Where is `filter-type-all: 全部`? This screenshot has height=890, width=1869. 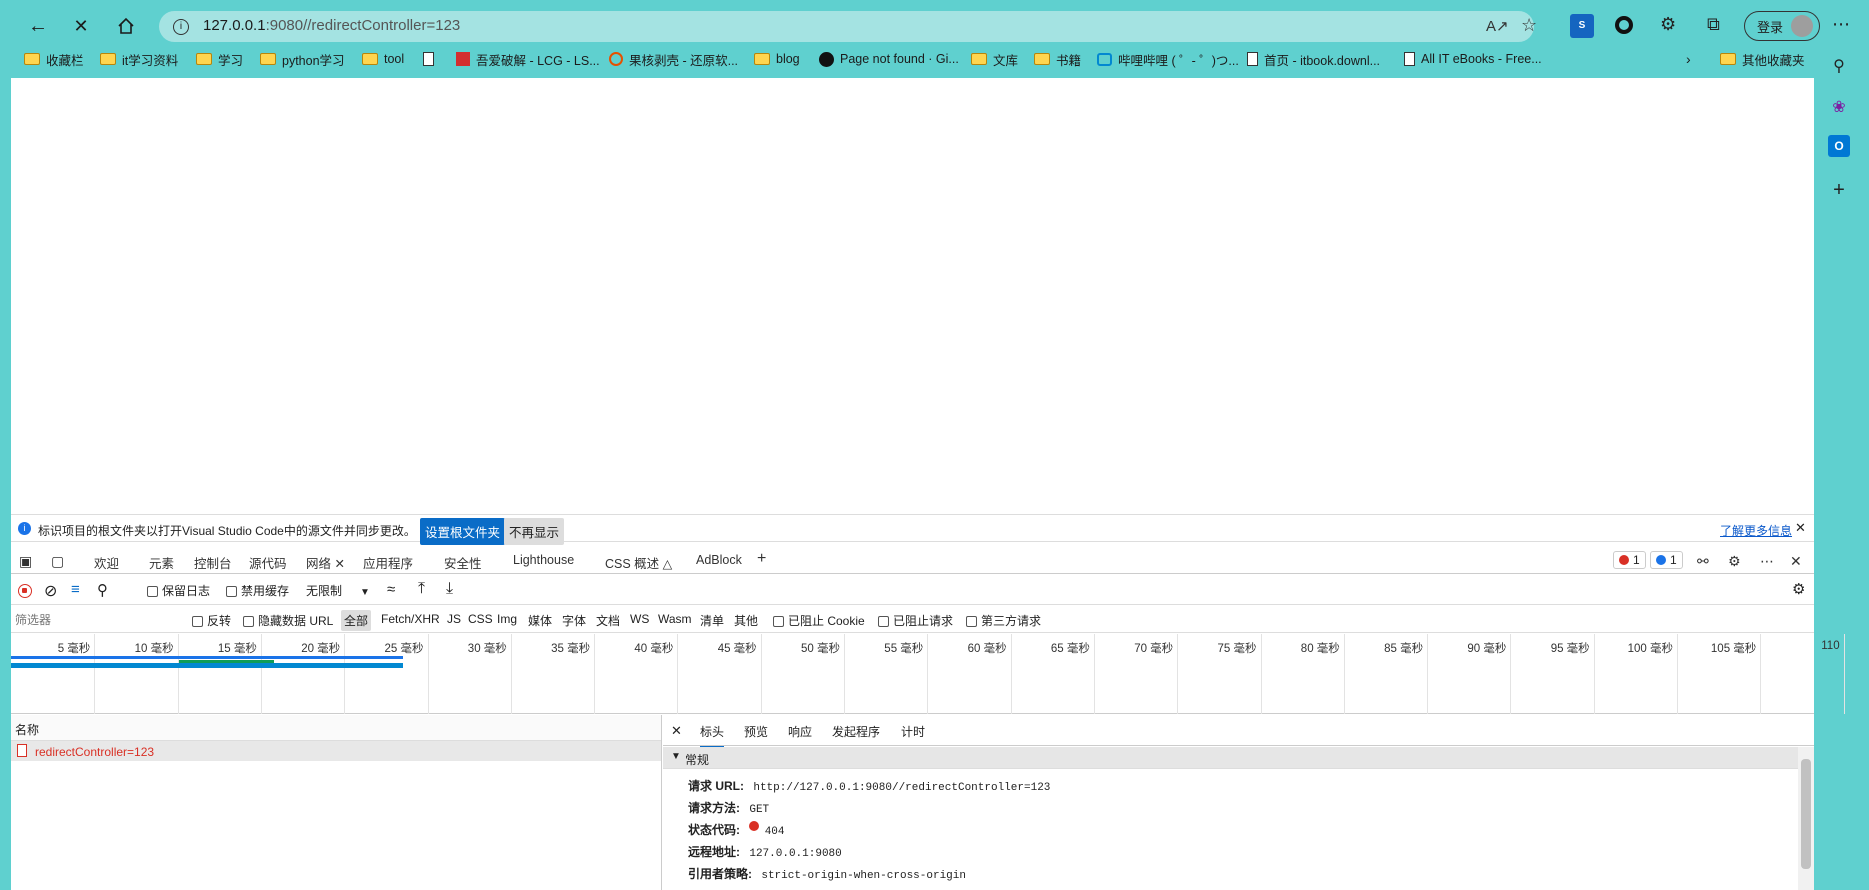 filter-type-all: 全部 is located at coordinates (356, 620).